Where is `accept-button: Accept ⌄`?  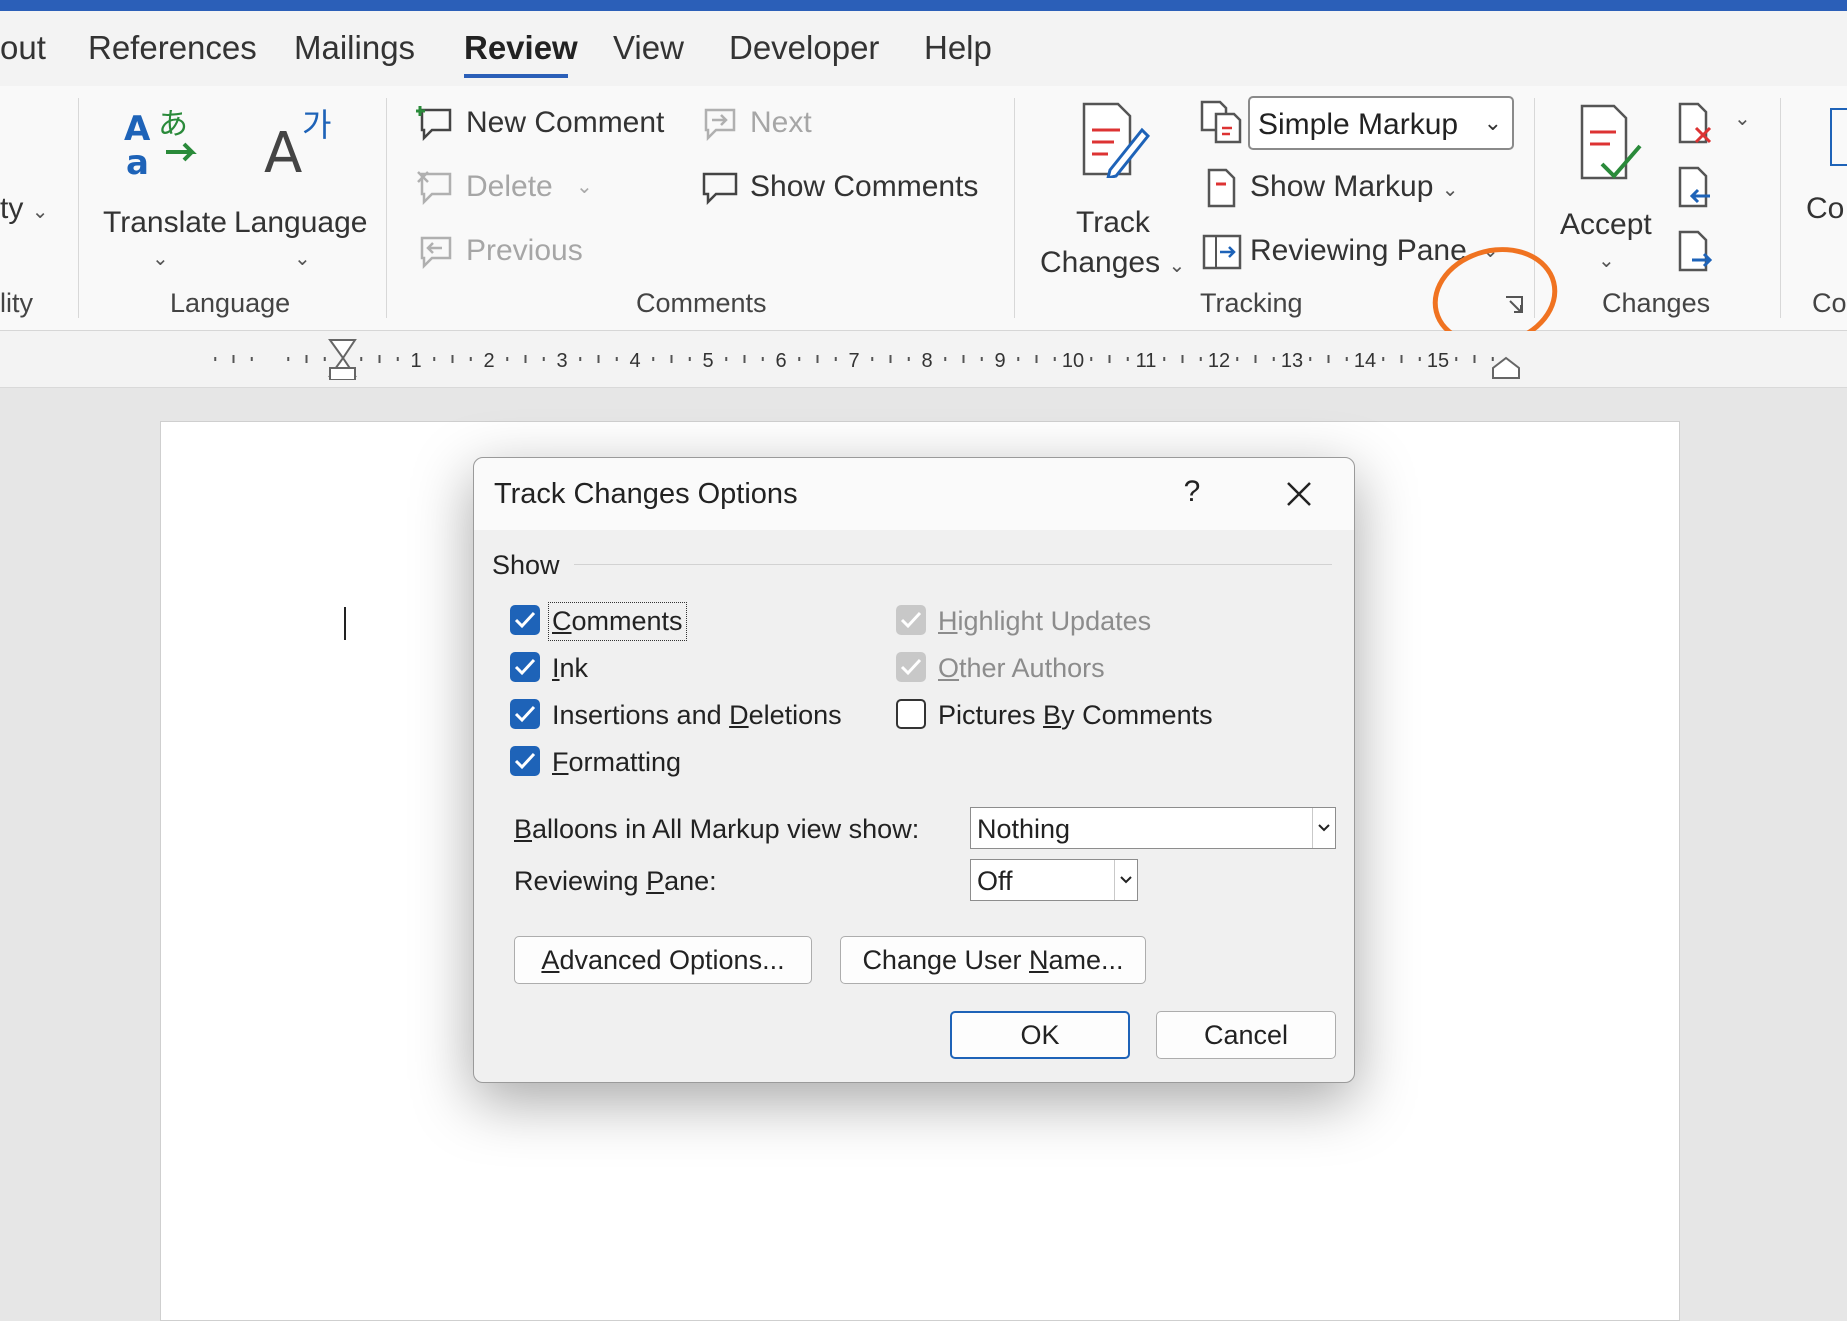 accept-button: Accept ⌄ is located at coordinates (1608, 200).